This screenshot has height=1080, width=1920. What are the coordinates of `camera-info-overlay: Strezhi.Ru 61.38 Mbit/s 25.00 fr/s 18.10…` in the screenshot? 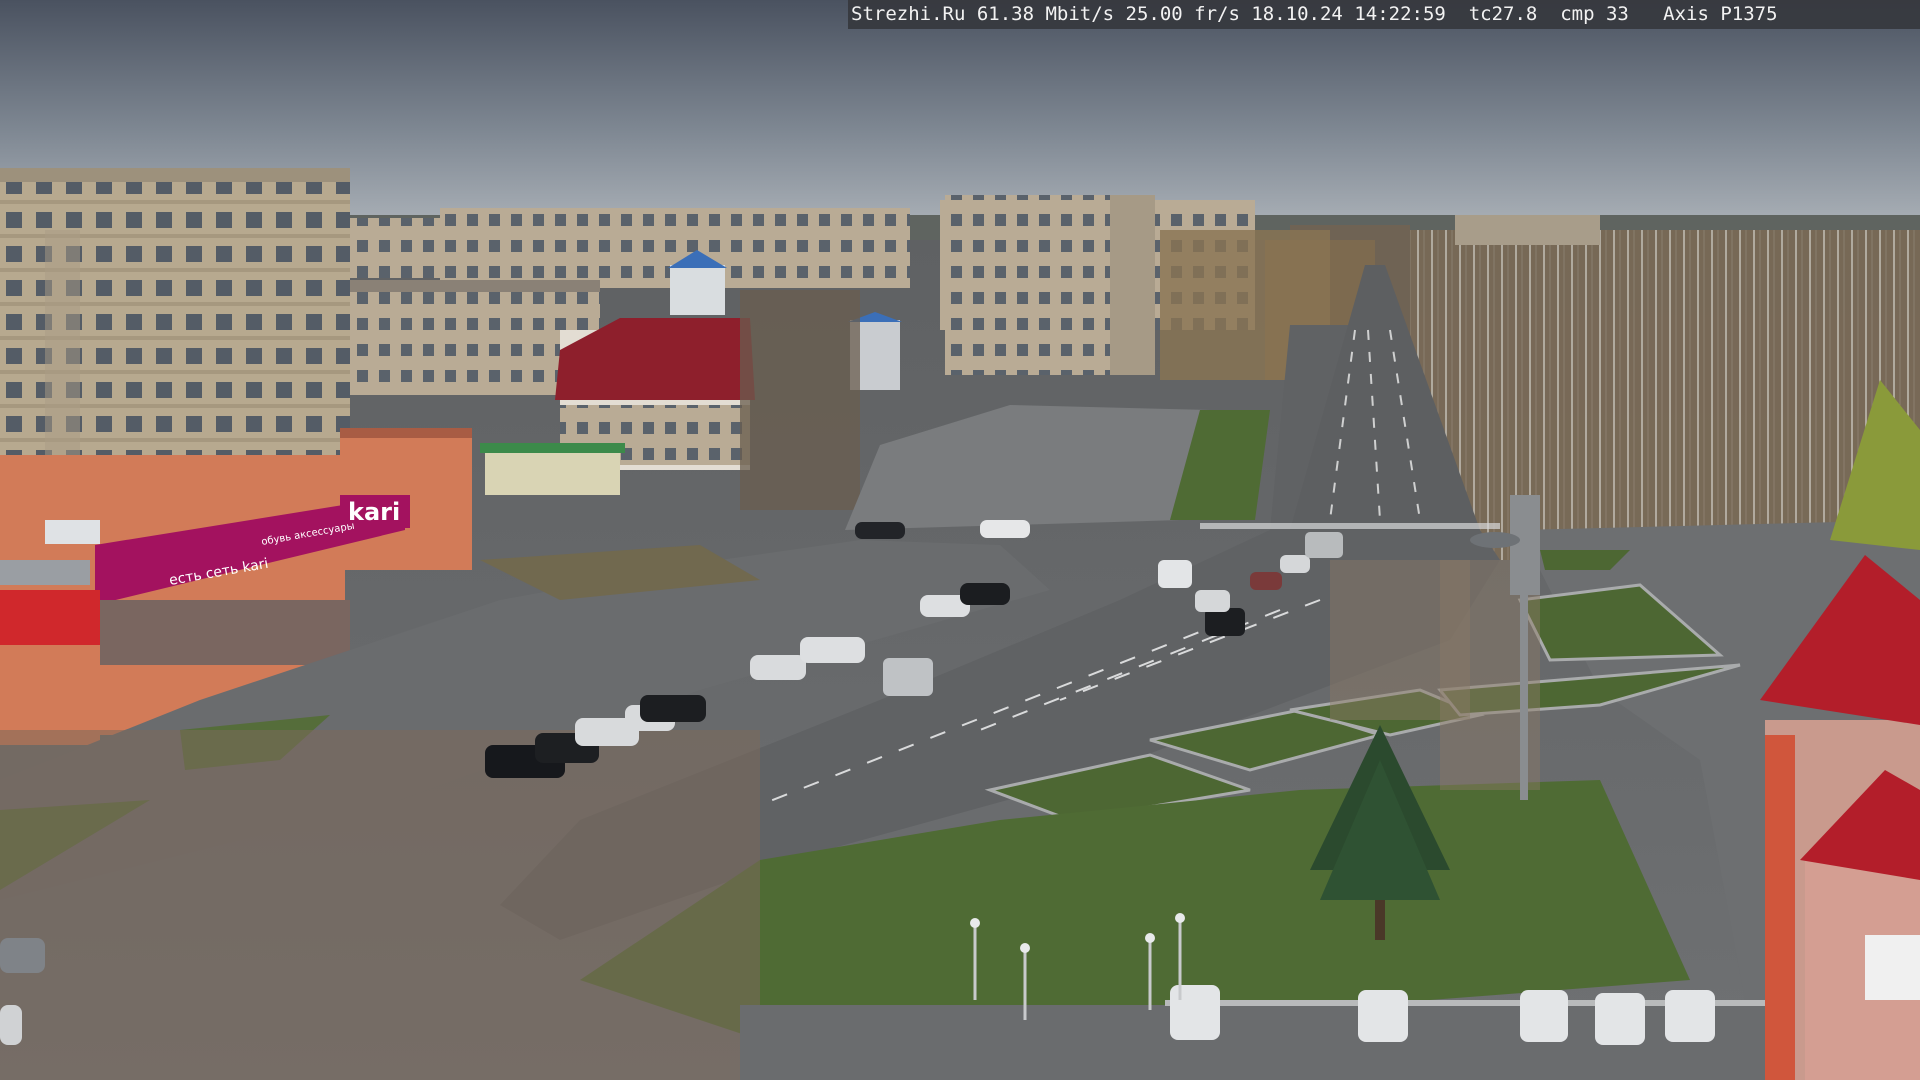 It's located at (1384, 14).